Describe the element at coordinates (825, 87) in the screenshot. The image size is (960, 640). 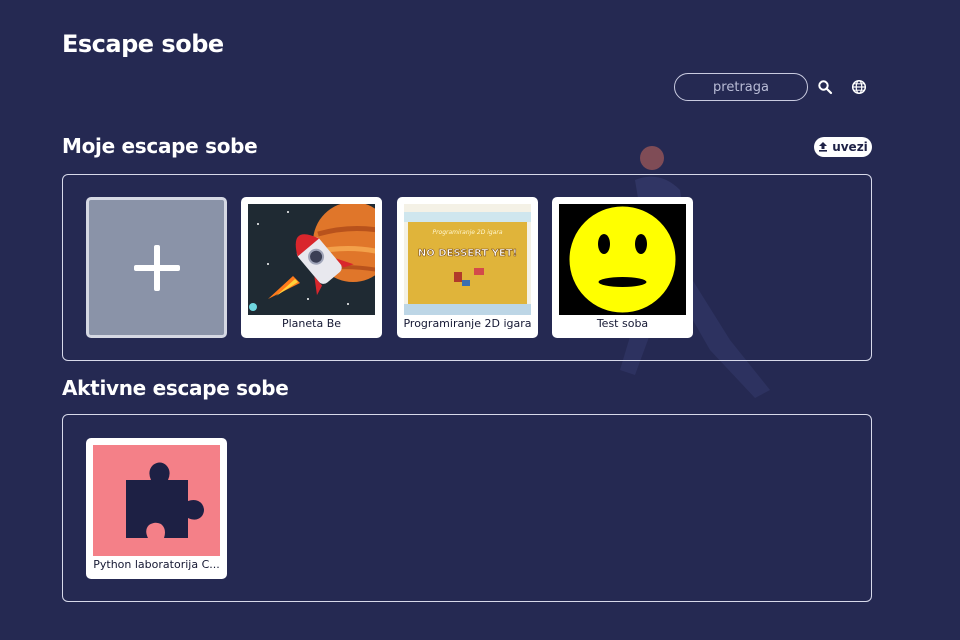
I see `search-icon` at that location.